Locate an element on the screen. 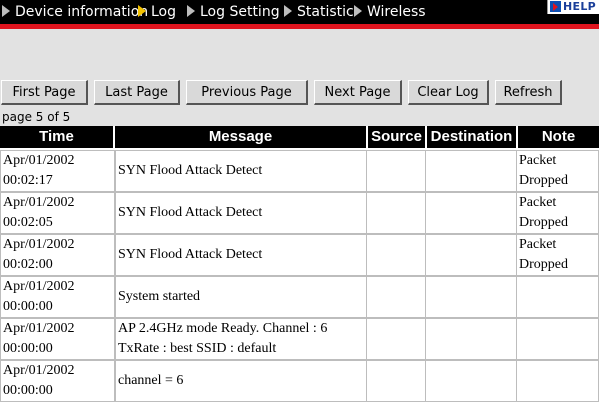 Image resolution: width=599 pixels, height=409 pixels. cell-message: channel = 6 is located at coordinates (241, 381).